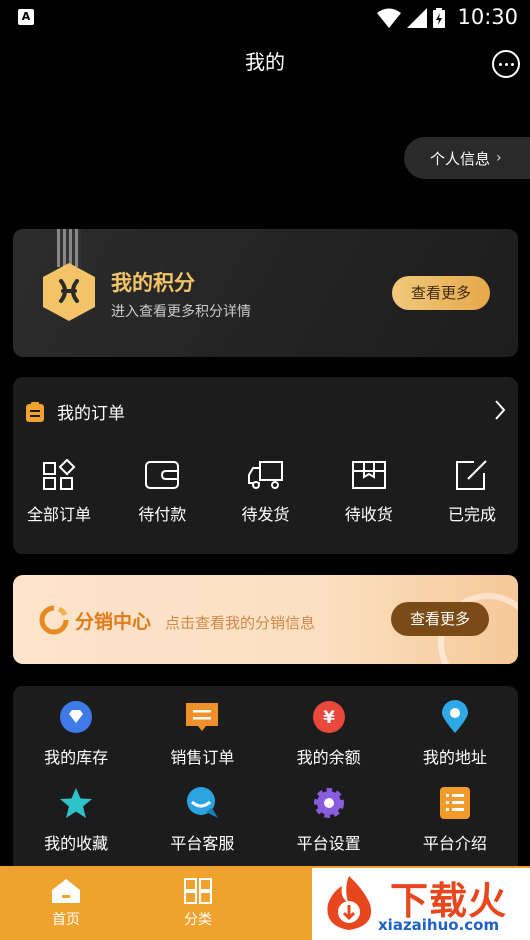 This screenshot has height=940, width=530. What do you see at coordinates (59, 514) in the screenshot?
I see `order-all-label: 全部订单` at bounding box center [59, 514].